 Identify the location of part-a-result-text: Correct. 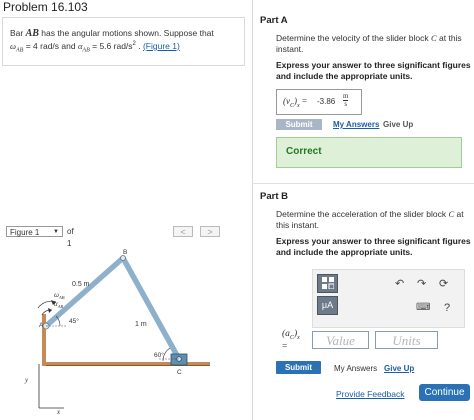
(304, 151).